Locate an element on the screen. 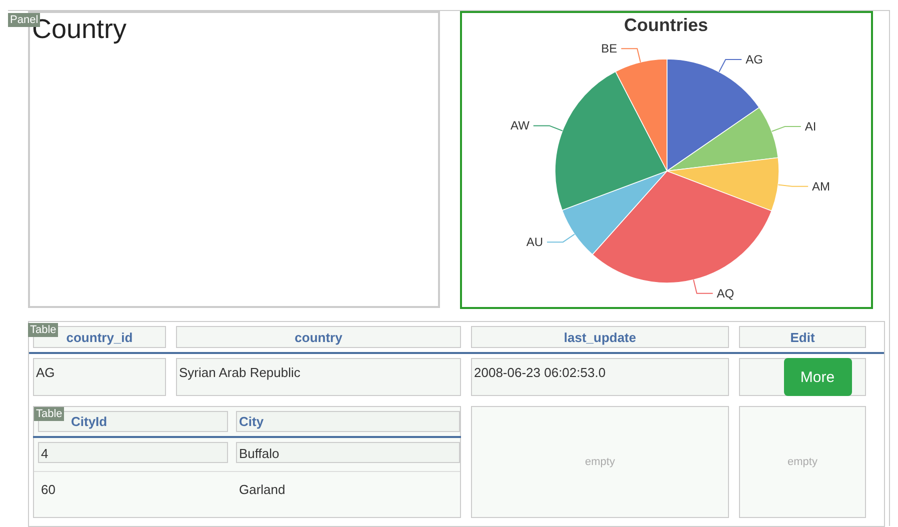 The height and width of the screenshot is (527, 898). slice-label: AU is located at coordinates (534, 242).